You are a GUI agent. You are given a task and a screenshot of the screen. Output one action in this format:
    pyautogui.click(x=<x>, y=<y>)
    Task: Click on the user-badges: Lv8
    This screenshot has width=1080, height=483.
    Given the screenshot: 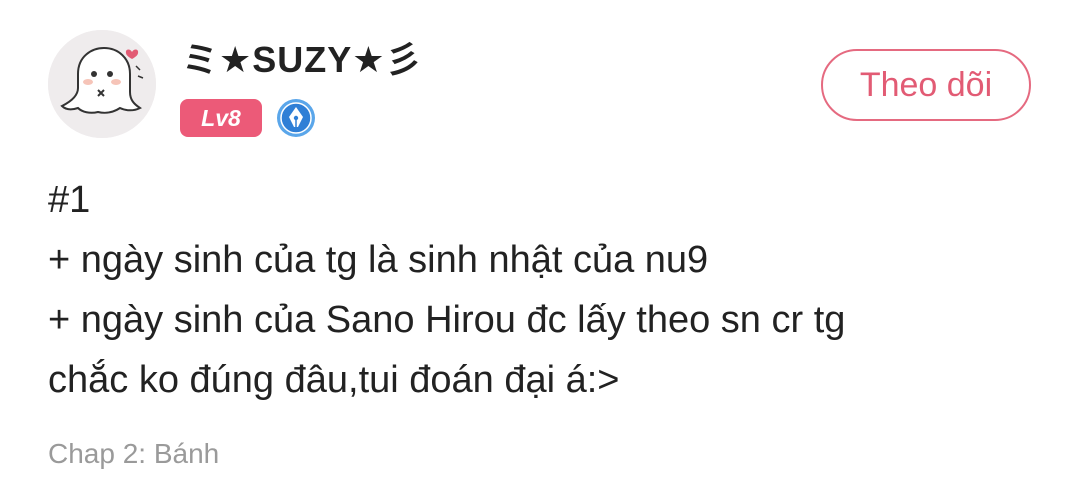 What is the action you would take?
    pyautogui.click(x=248, y=118)
    